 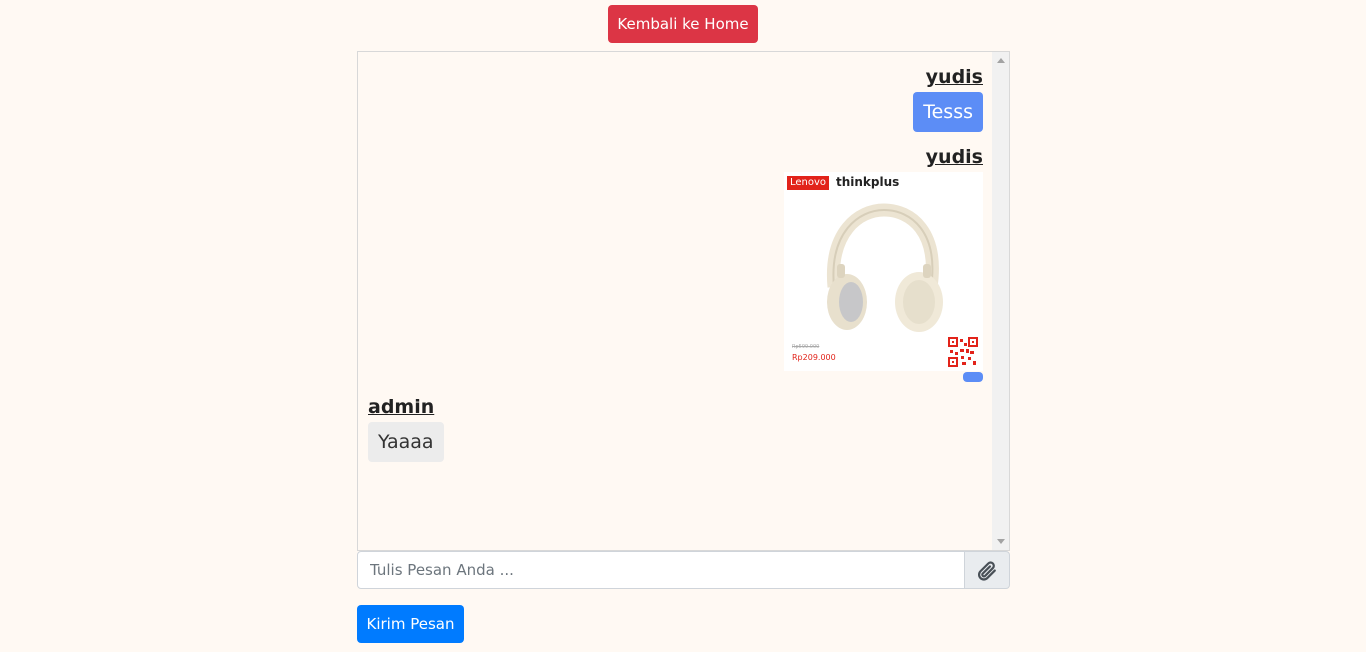 What do you see at coordinates (410, 624) in the screenshot?
I see `send-message-button: Kirim Pesan` at bounding box center [410, 624].